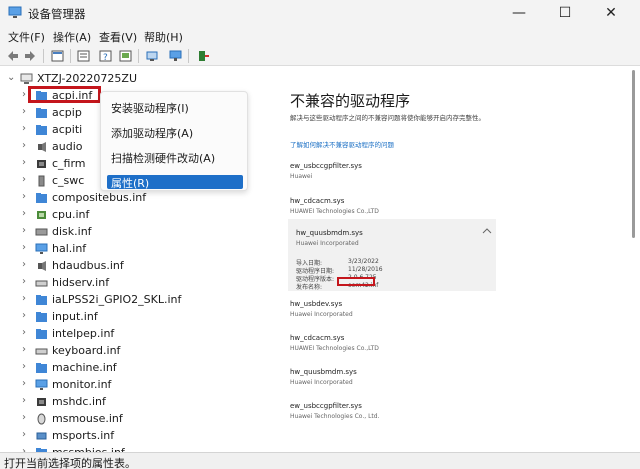 This screenshot has height=469, width=640. What do you see at coordinates (11, 77) in the screenshot?
I see `chevron-down-icon: ⌄` at bounding box center [11, 77].